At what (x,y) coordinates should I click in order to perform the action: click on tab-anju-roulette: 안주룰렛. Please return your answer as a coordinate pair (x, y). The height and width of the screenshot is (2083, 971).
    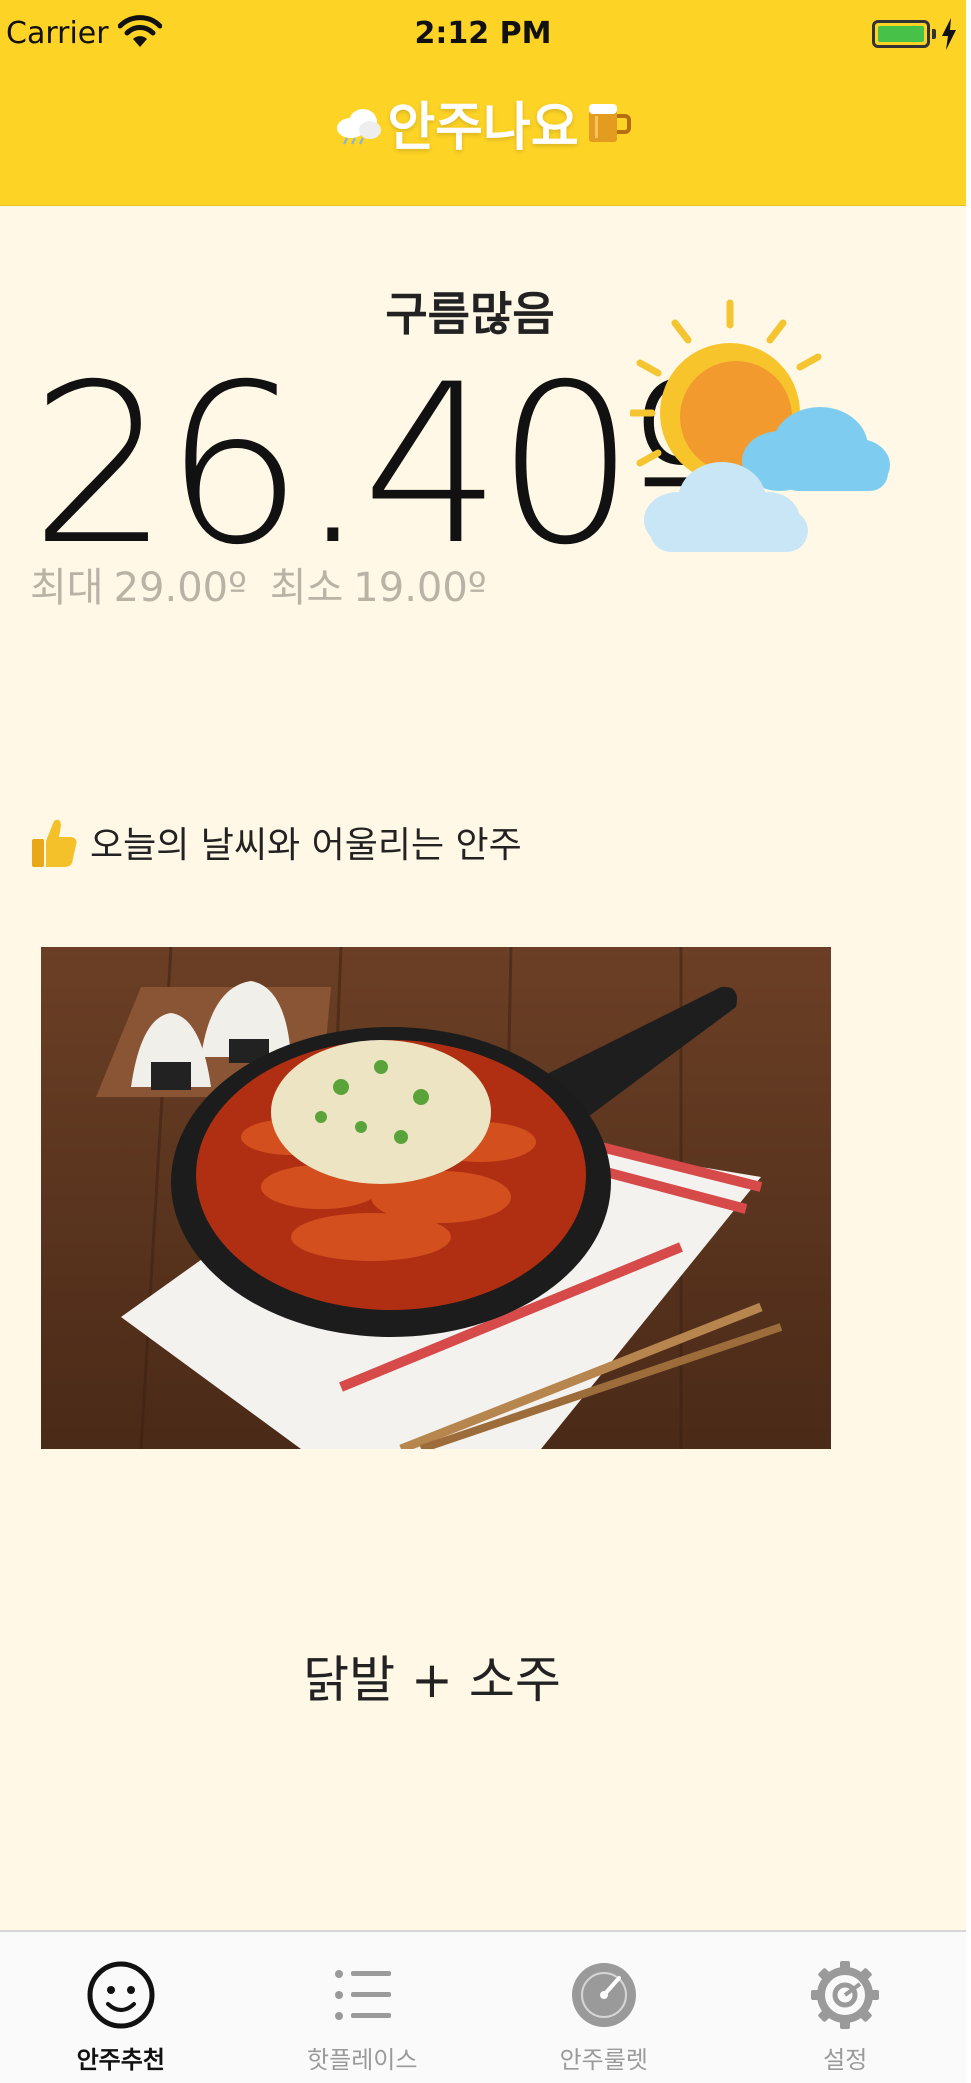
    Looking at the image, I should click on (604, 2007).